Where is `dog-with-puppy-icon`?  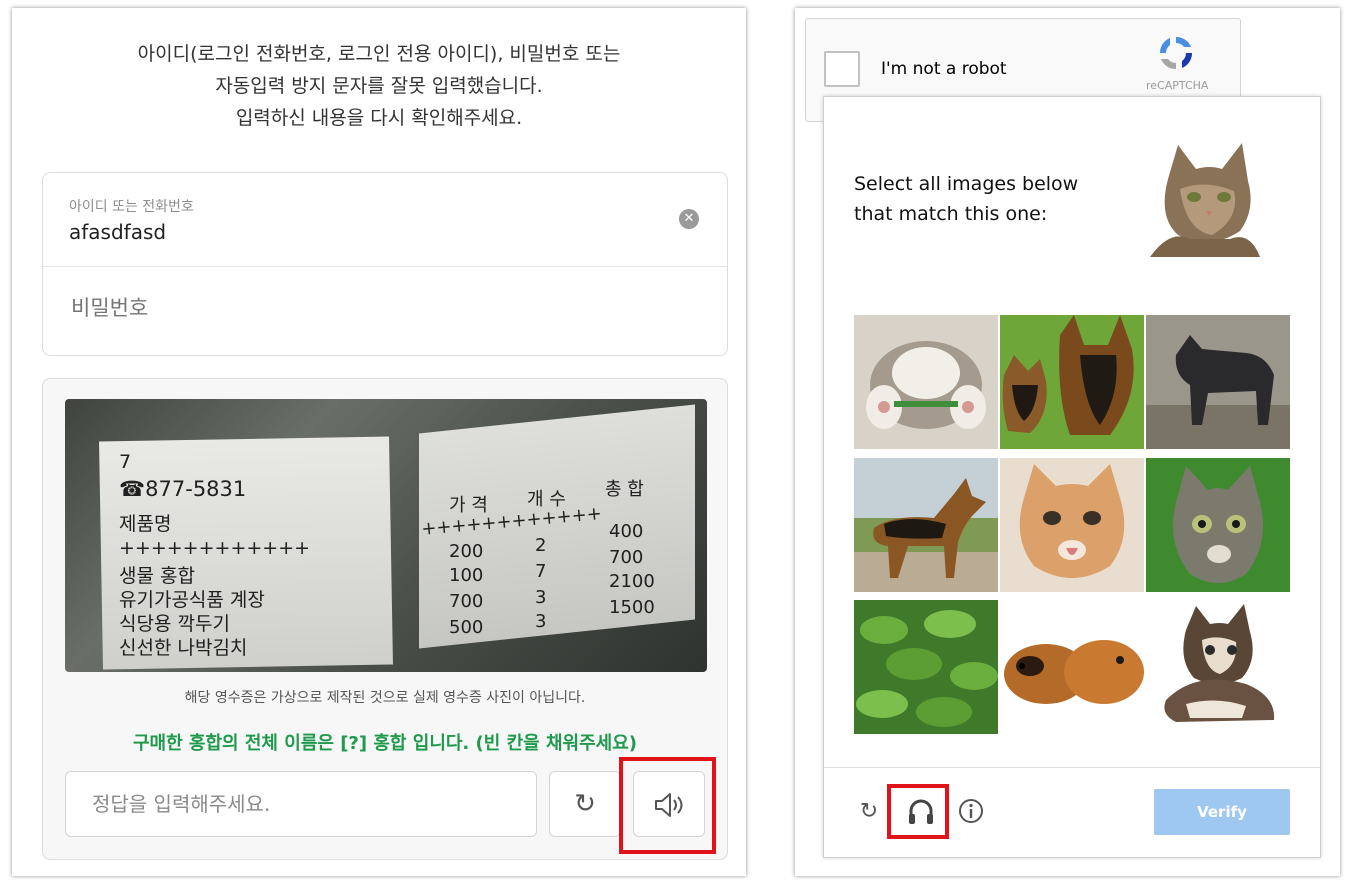 dog-with-puppy-icon is located at coordinates (1072, 382).